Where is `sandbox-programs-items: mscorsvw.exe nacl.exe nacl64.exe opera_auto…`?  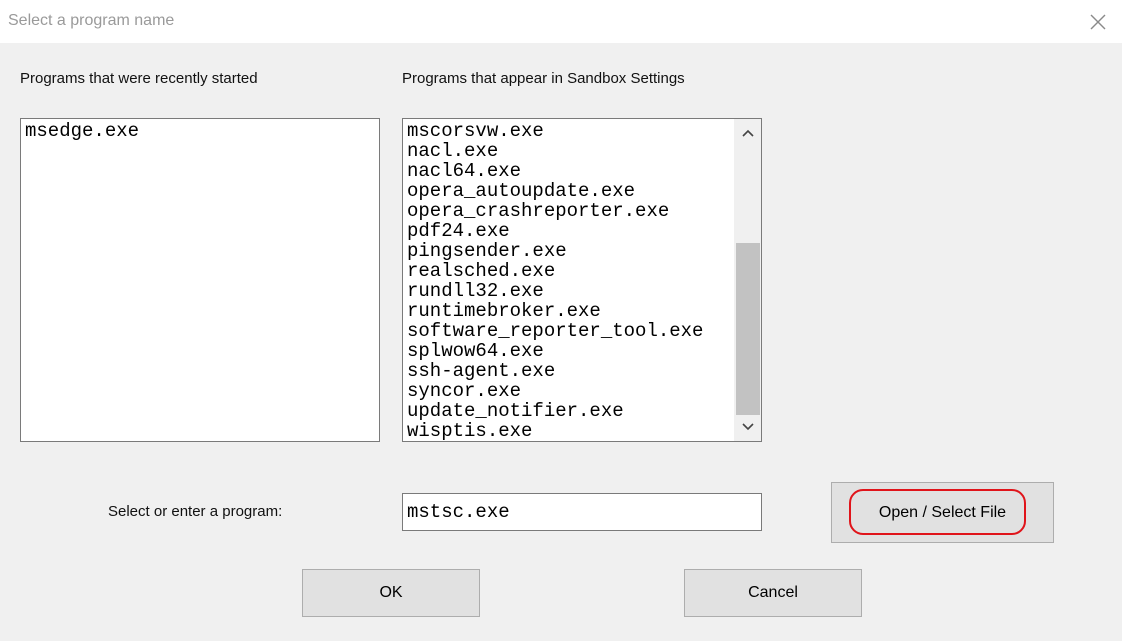
sandbox-programs-items: mscorsvw.exe nacl.exe nacl64.exe opera_auto… is located at coordinates (568, 281).